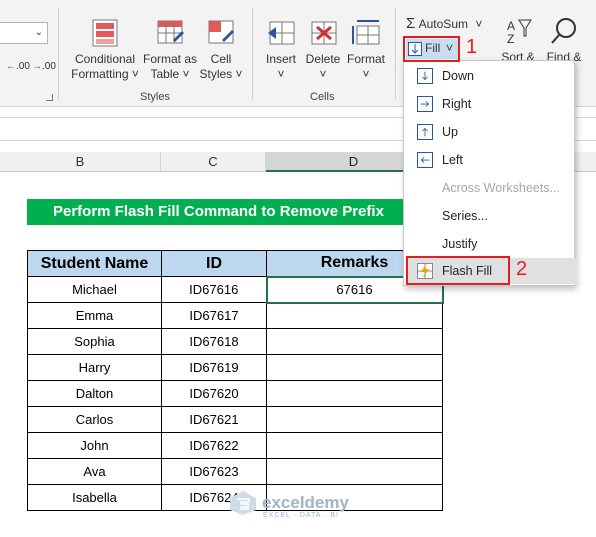  I want to click on menu-item-down: Down, so click(489, 76).